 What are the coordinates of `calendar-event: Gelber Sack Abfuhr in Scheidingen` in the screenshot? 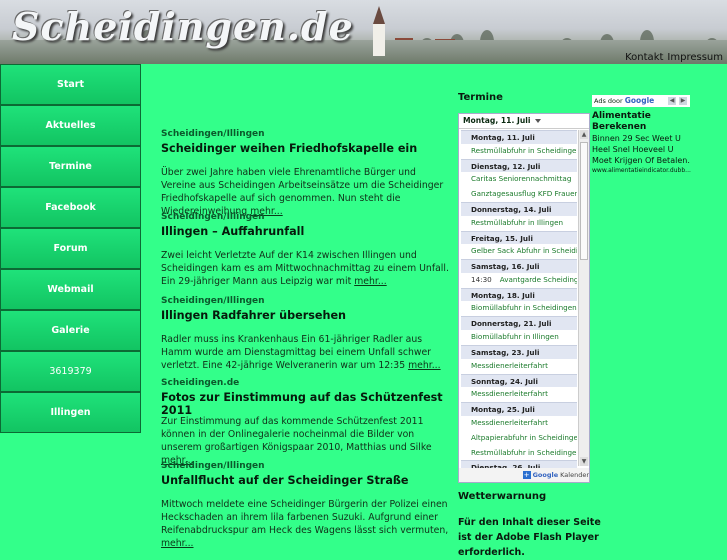 It's located at (519, 252).